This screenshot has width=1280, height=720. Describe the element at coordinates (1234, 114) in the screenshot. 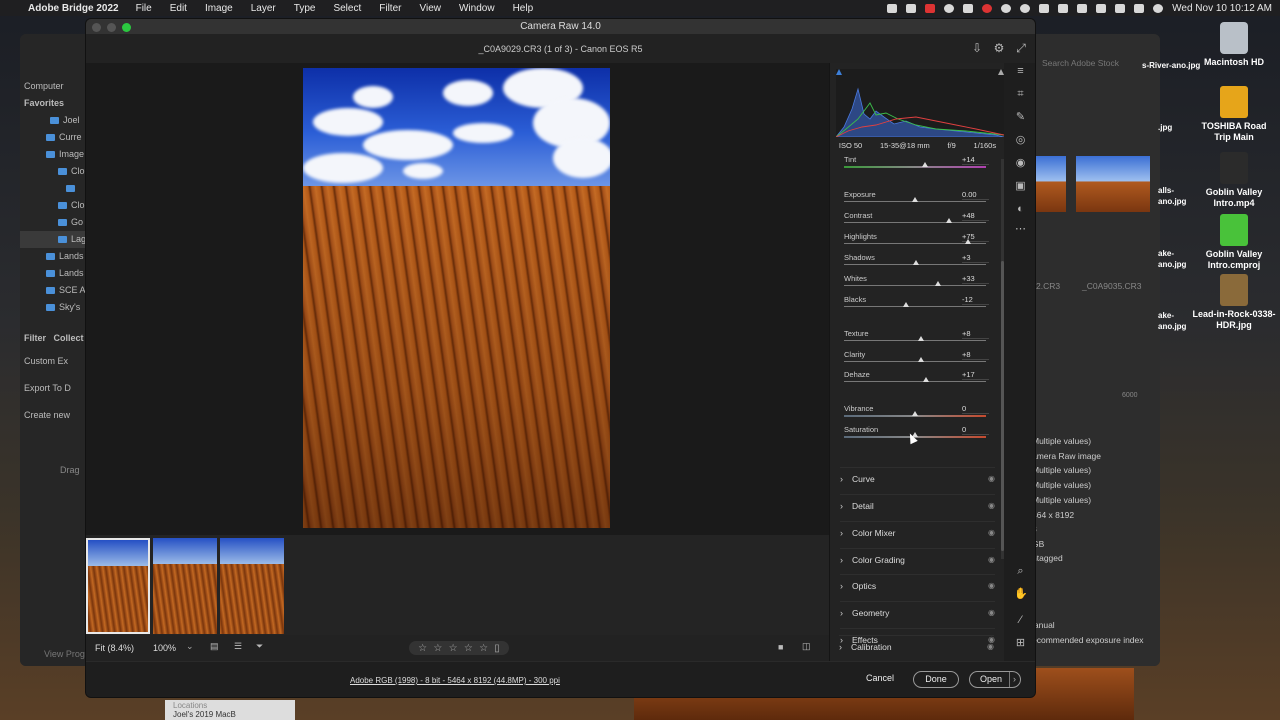

I see `desktop-item: TOSHIBA Road Trip Main` at that location.